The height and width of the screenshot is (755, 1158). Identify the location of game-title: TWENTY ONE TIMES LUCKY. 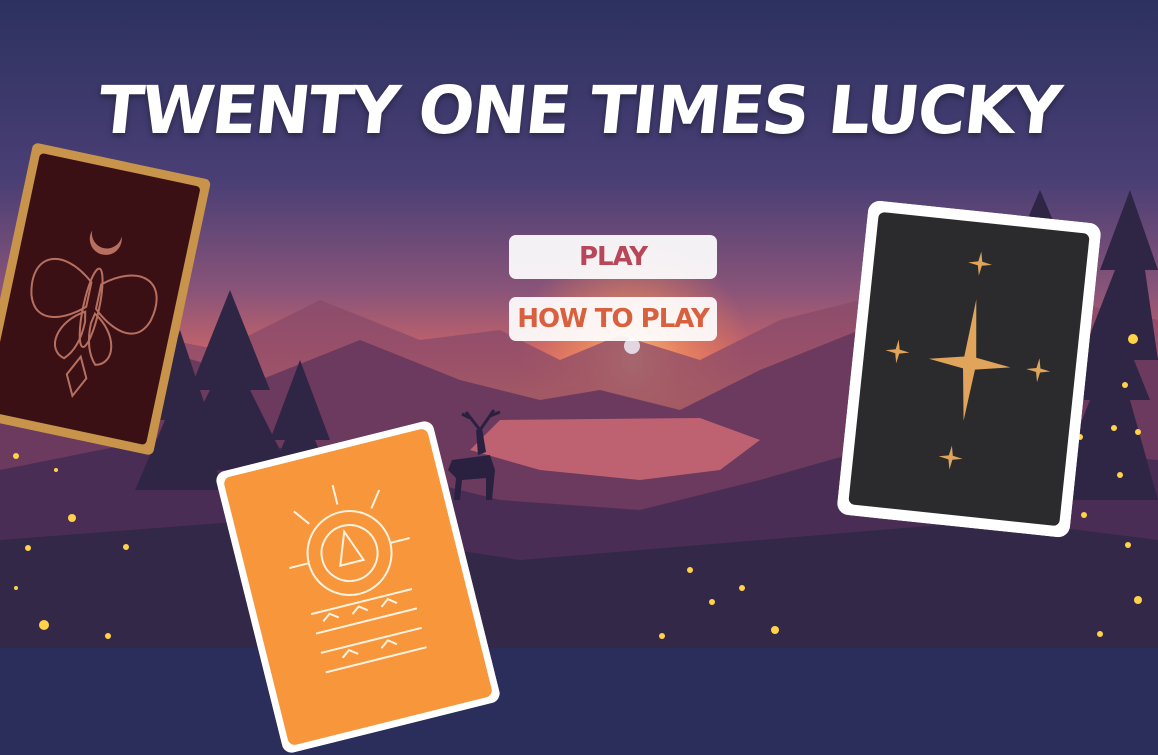
(579, 110).